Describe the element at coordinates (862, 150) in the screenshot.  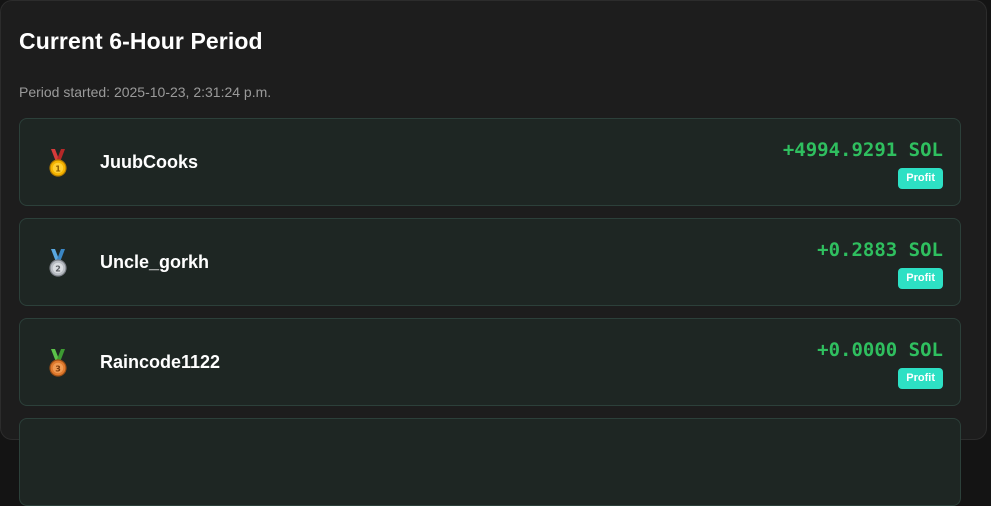
I see `profit-amount: +4994.9291 SOL` at that location.